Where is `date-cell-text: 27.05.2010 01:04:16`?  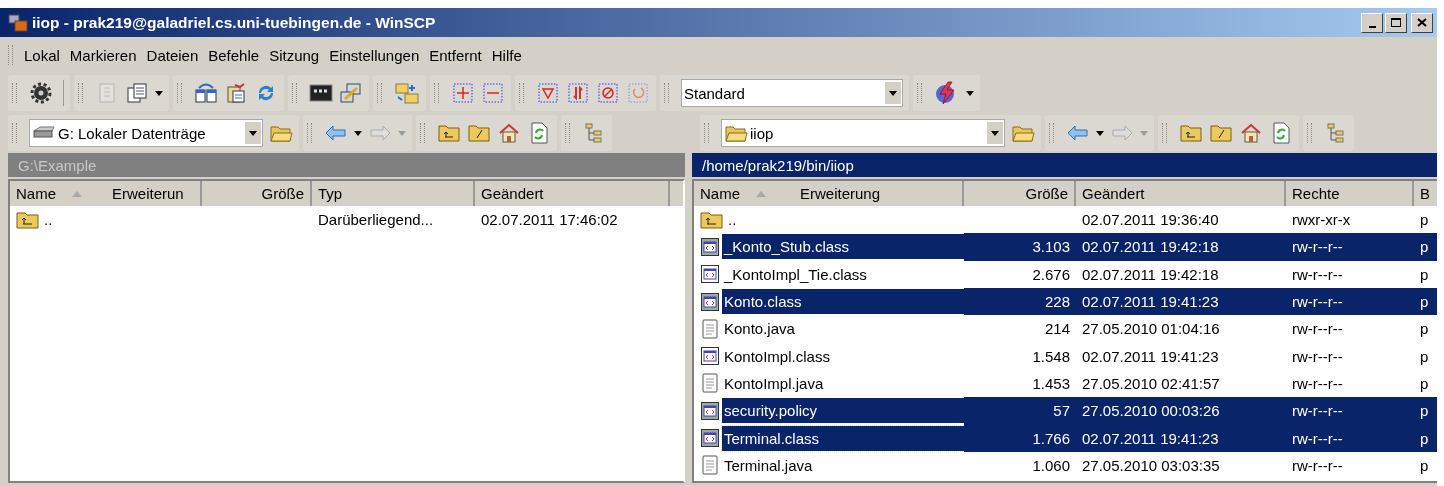
date-cell-text: 27.05.2010 01:04:16 is located at coordinates (1151, 329).